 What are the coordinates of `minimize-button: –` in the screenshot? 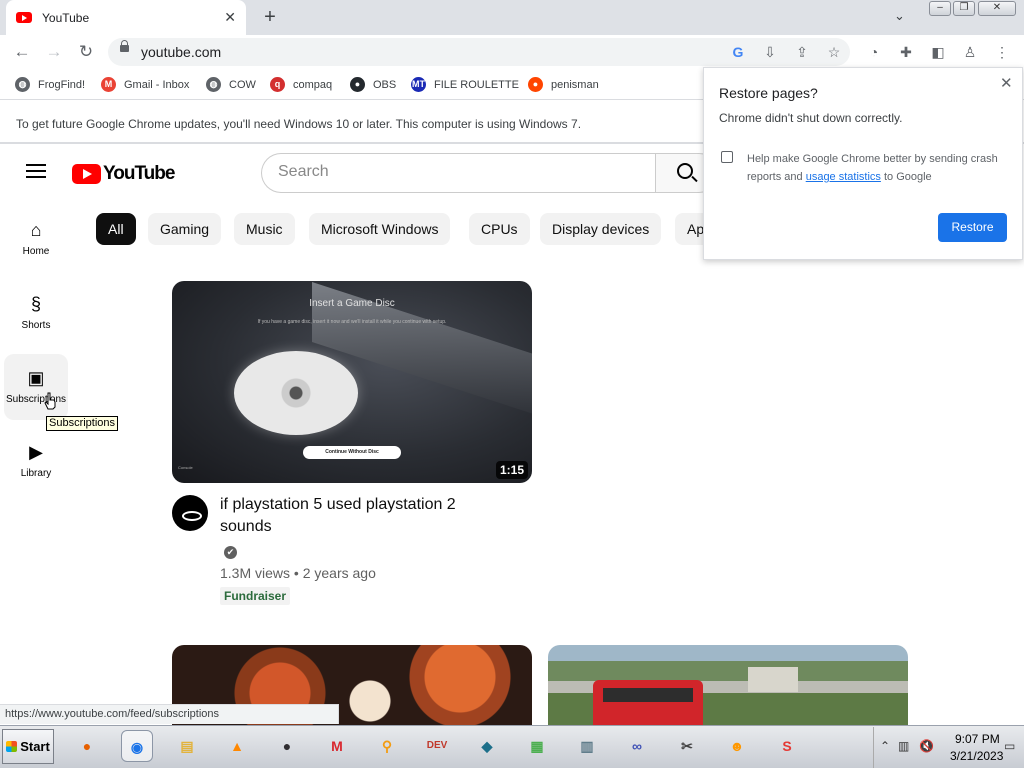 It's located at (940, 8).